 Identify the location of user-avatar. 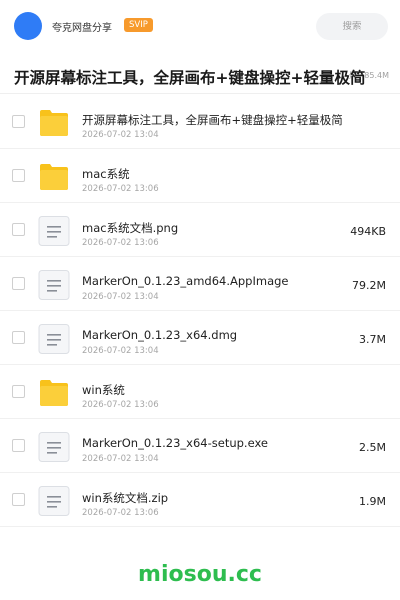
(28, 26).